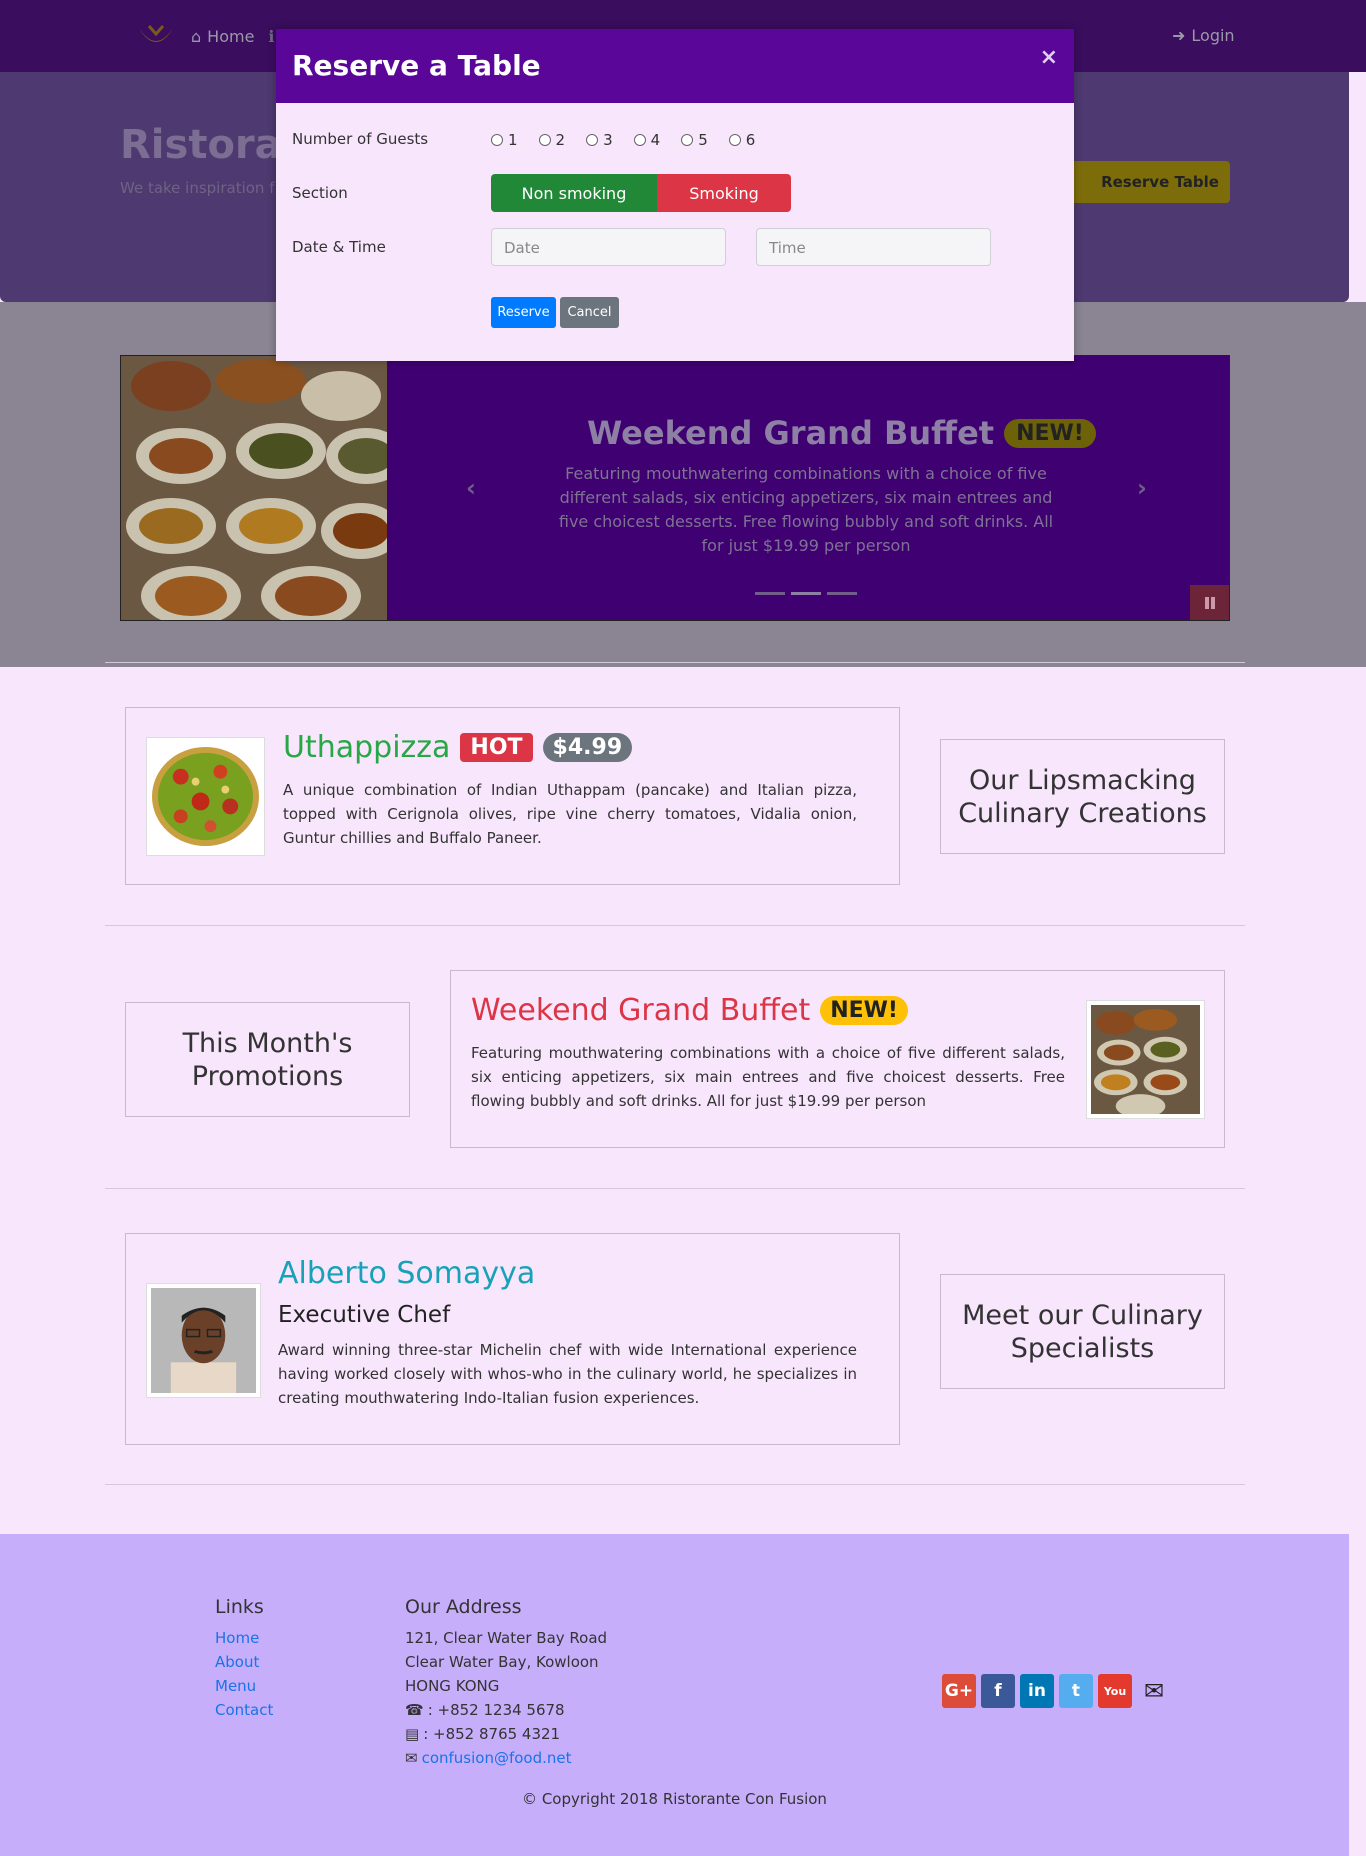  I want to click on datetime-label: Date & Time, so click(339, 247).